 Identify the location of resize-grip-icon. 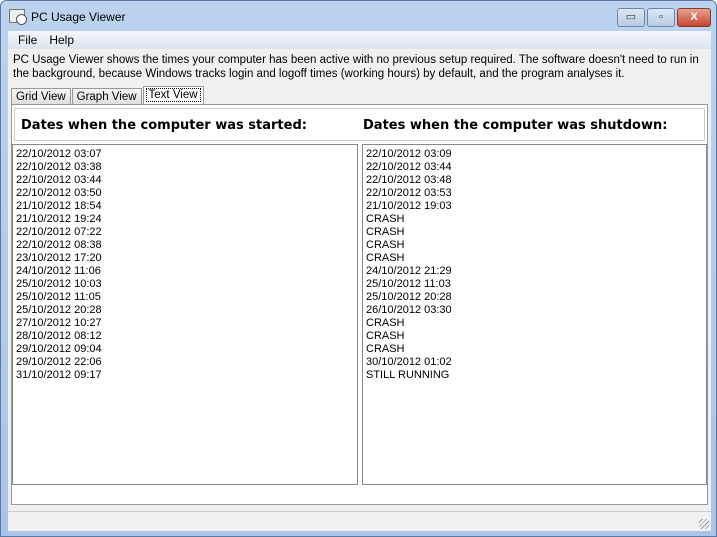
(704, 524).